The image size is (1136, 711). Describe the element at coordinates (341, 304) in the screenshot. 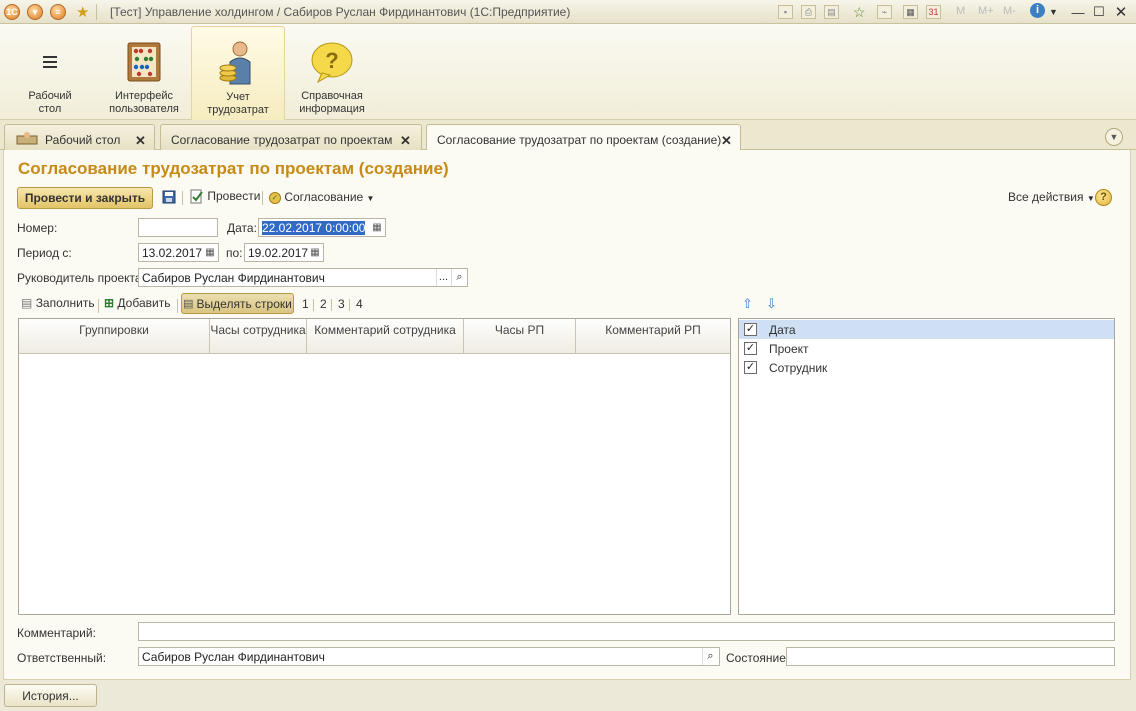

I see `level-3-button: 3` at that location.